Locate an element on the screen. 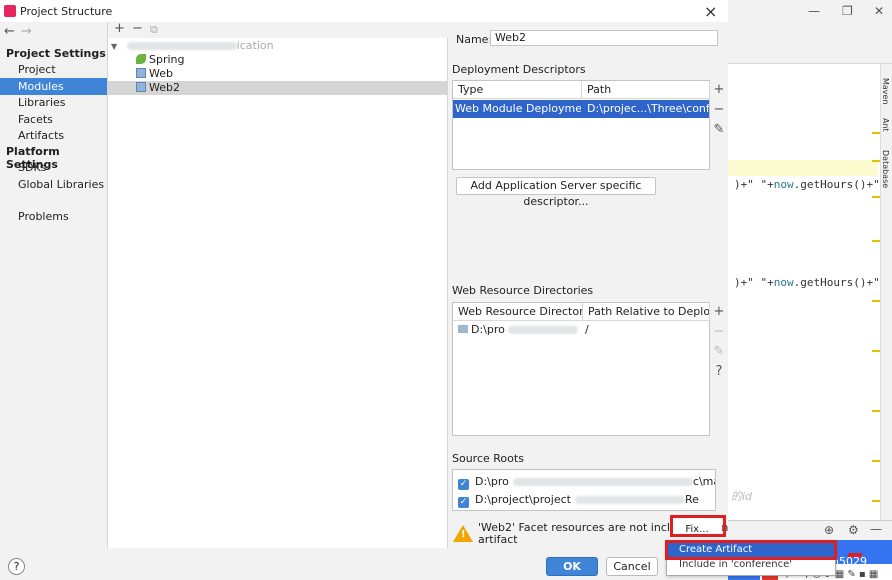 Image resolution: width=892 pixels, height=580 pixels. code-editor is located at coordinates (803, 294).